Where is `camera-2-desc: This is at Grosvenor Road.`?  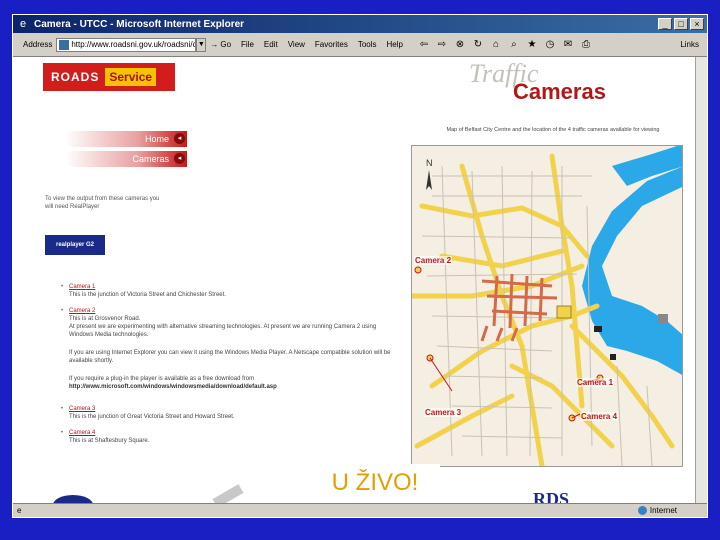
camera-2-desc: This is at Grosvenor Road. is located at coordinates (105, 319).